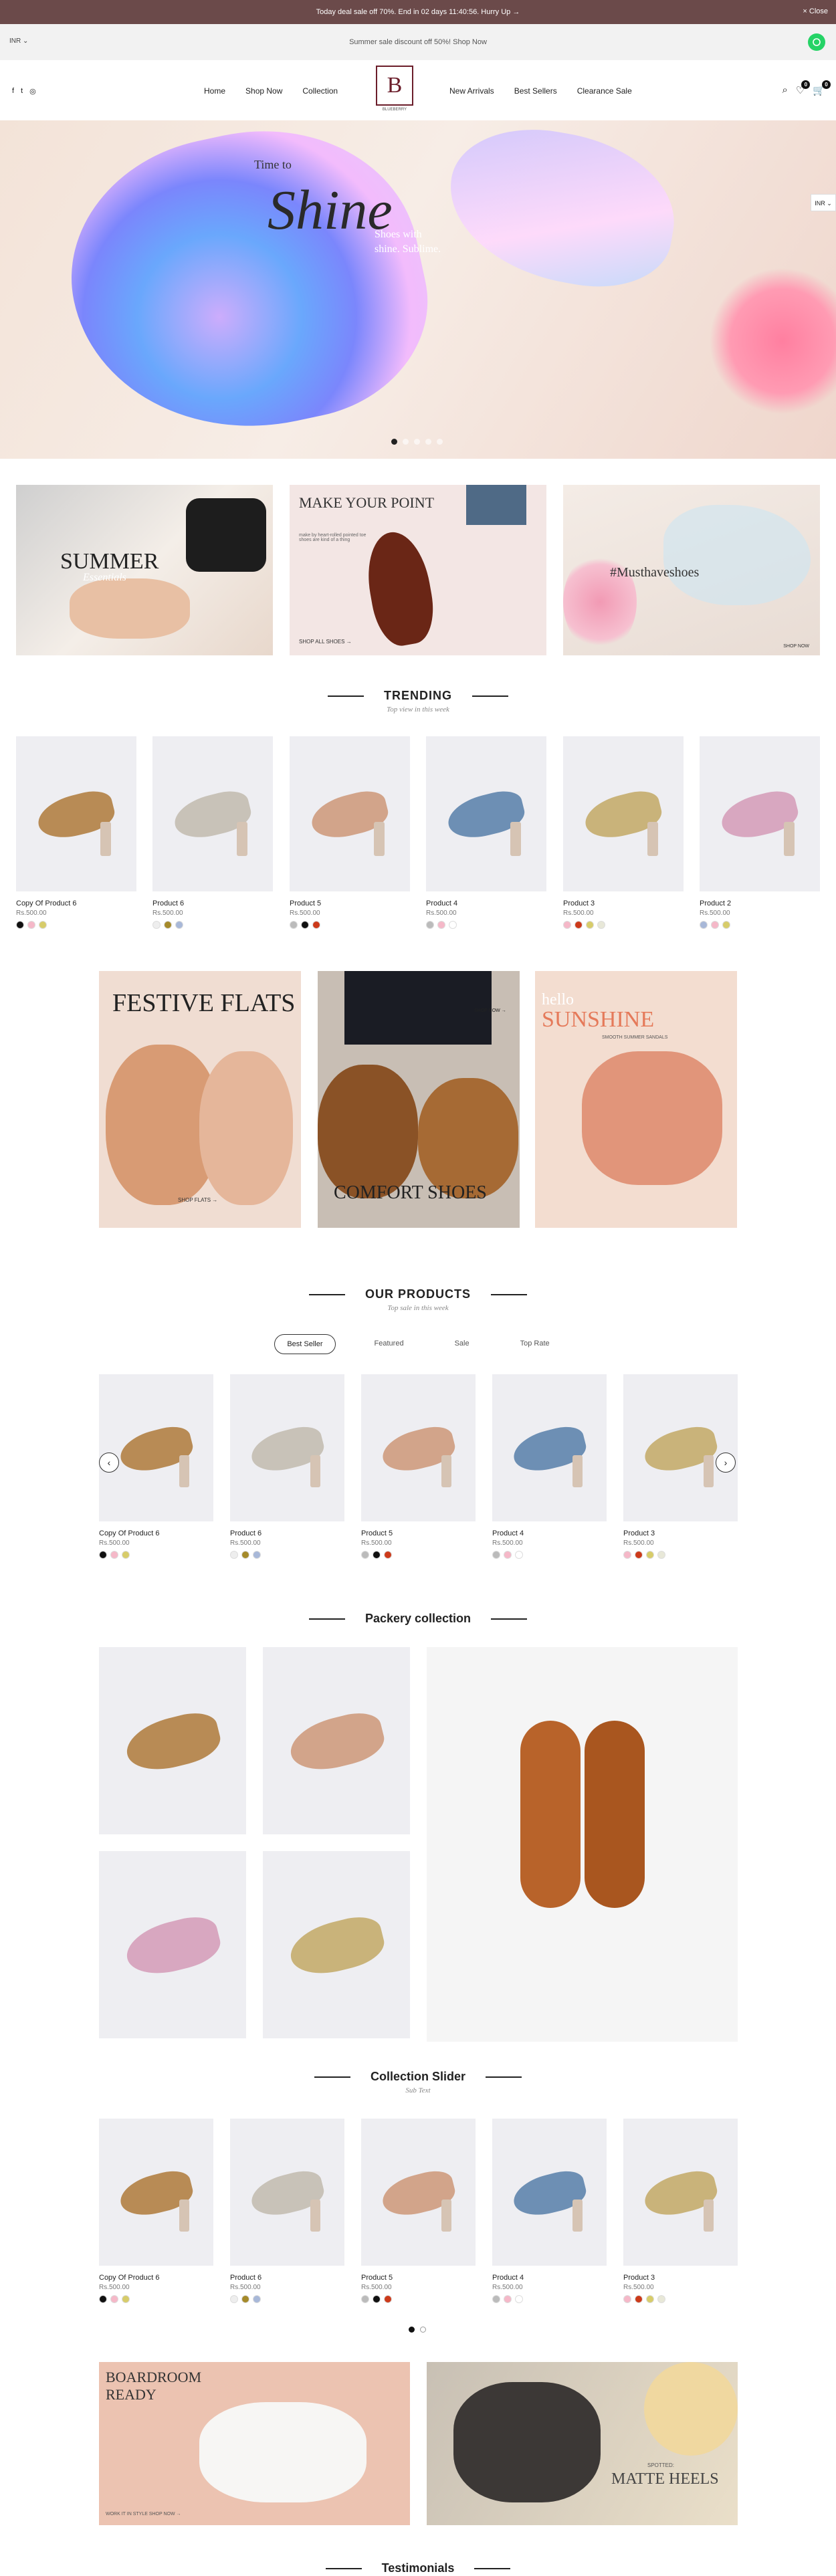 Image resolution: width=836 pixels, height=2576 pixels. Describe the element at coordinates (815, 11) in the screenshot. I see `close-announcement-button: × Close` at that location.